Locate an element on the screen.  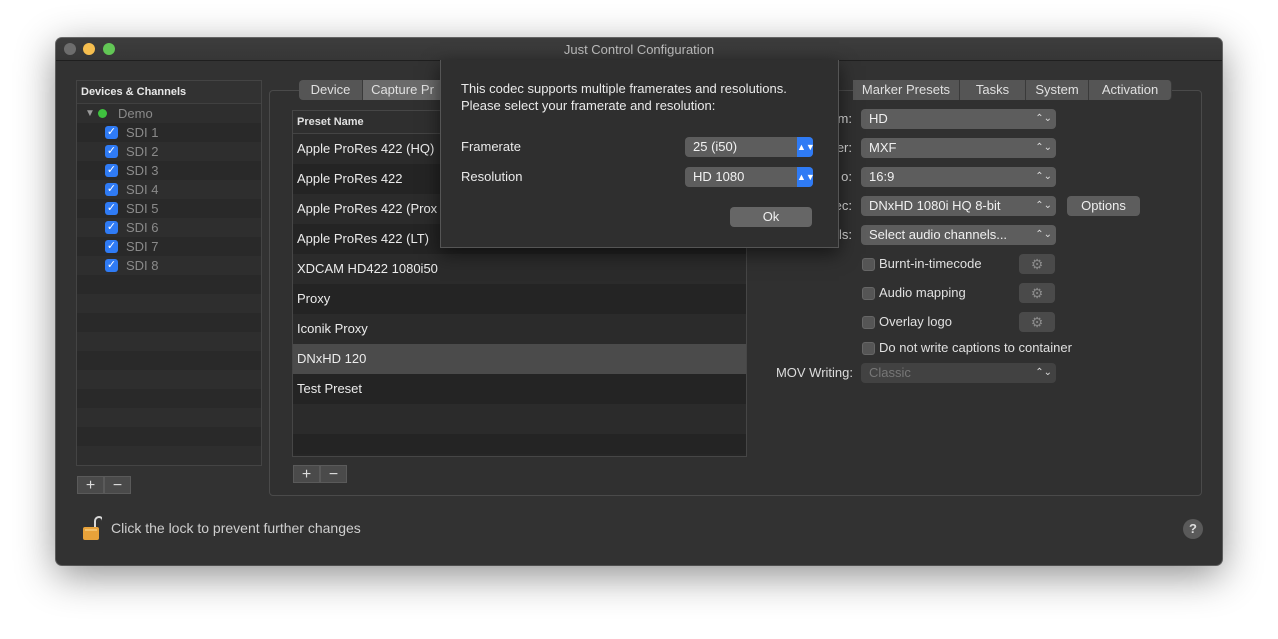
captions-label: Do not write captions to container is located at coordinates (975, 347).